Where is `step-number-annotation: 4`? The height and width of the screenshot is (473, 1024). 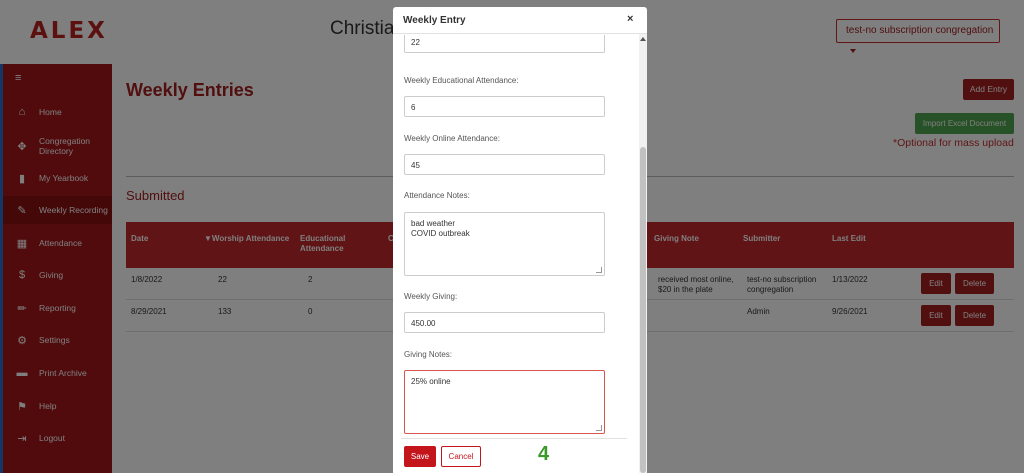 step-number-annotation: 4 is located at coordinates (544, 454).